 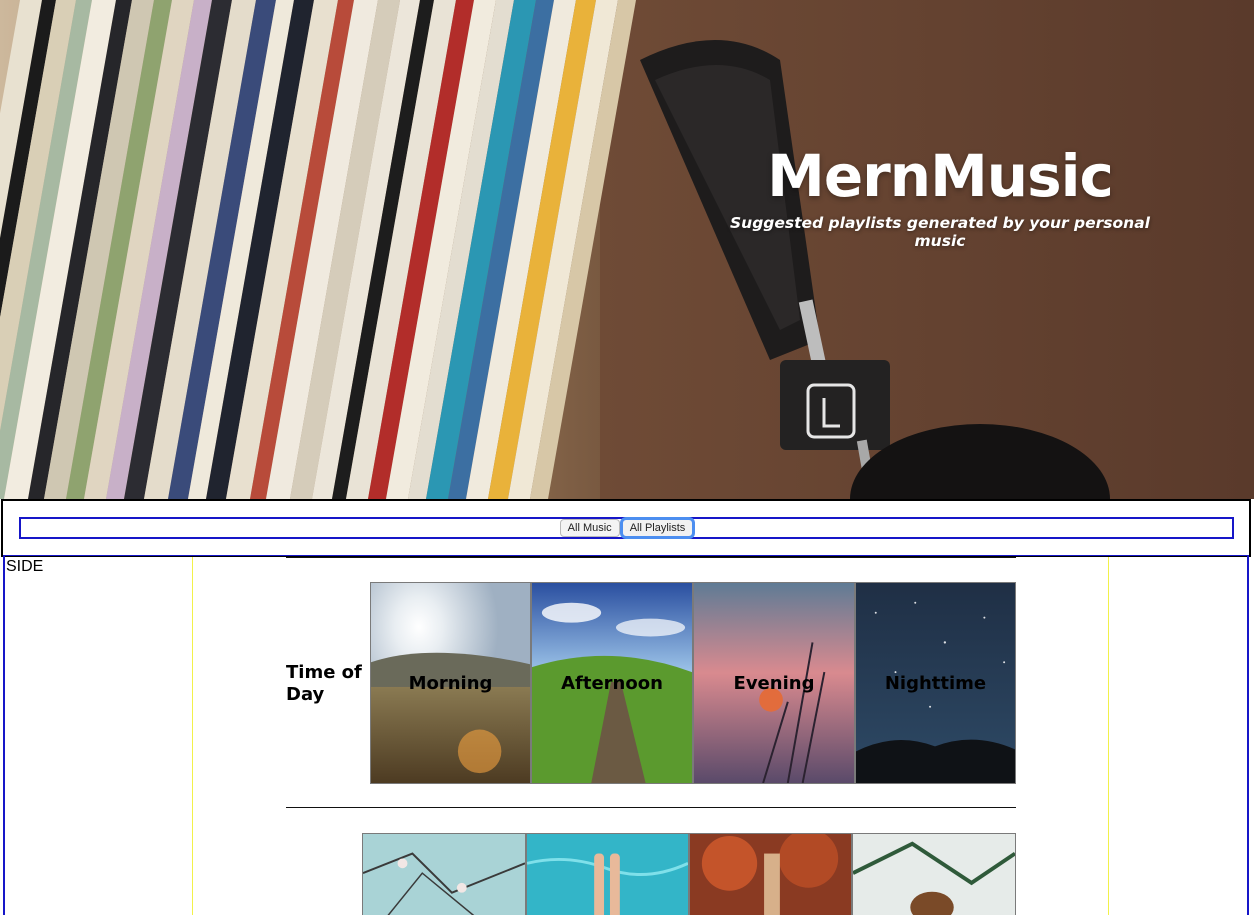 I want to click on playlist-tile-spring, so click(x=444, y=874).